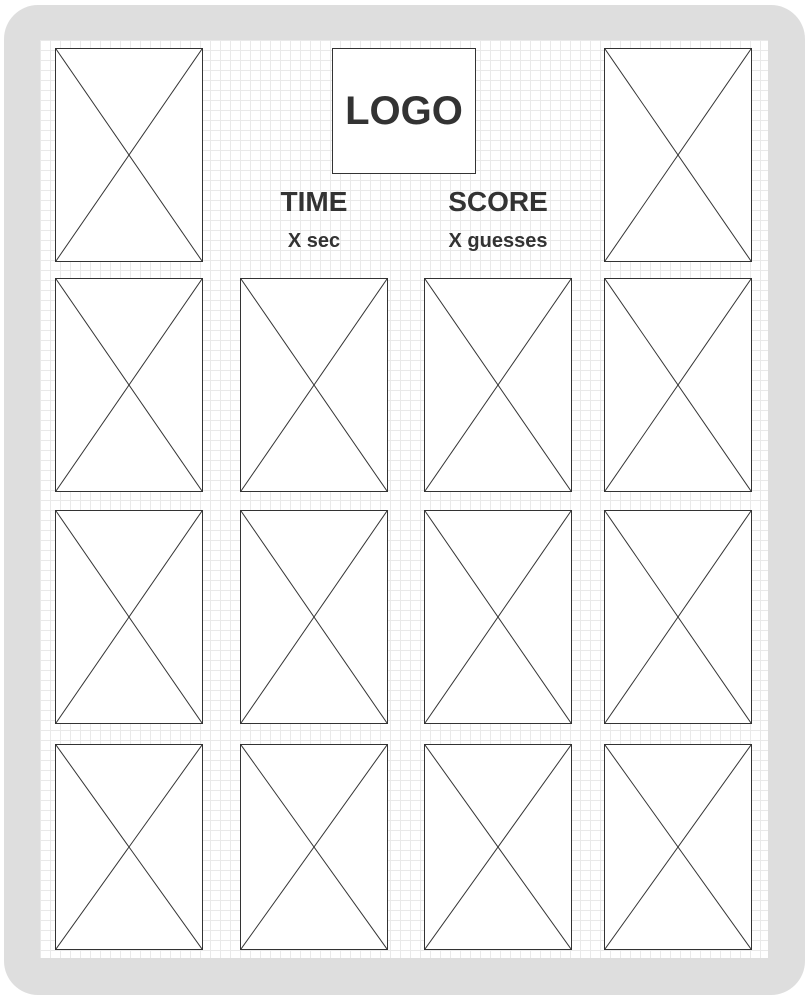 The width and height of the screenshot is (809, 999). I want to click on score-value: X guesses, so click(498, 241).